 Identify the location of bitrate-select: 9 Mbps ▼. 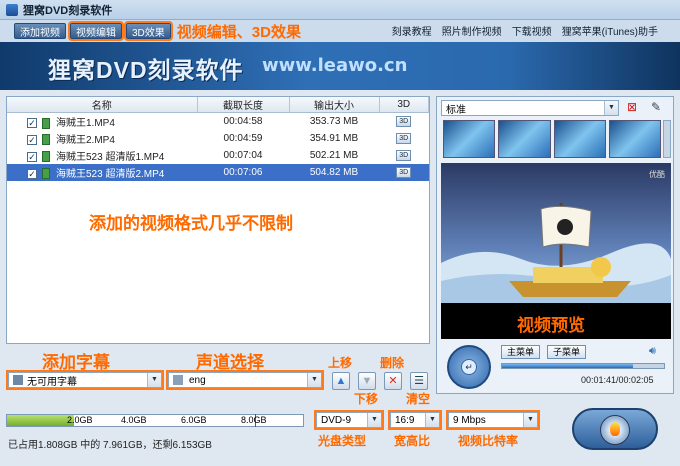
(493, 420).